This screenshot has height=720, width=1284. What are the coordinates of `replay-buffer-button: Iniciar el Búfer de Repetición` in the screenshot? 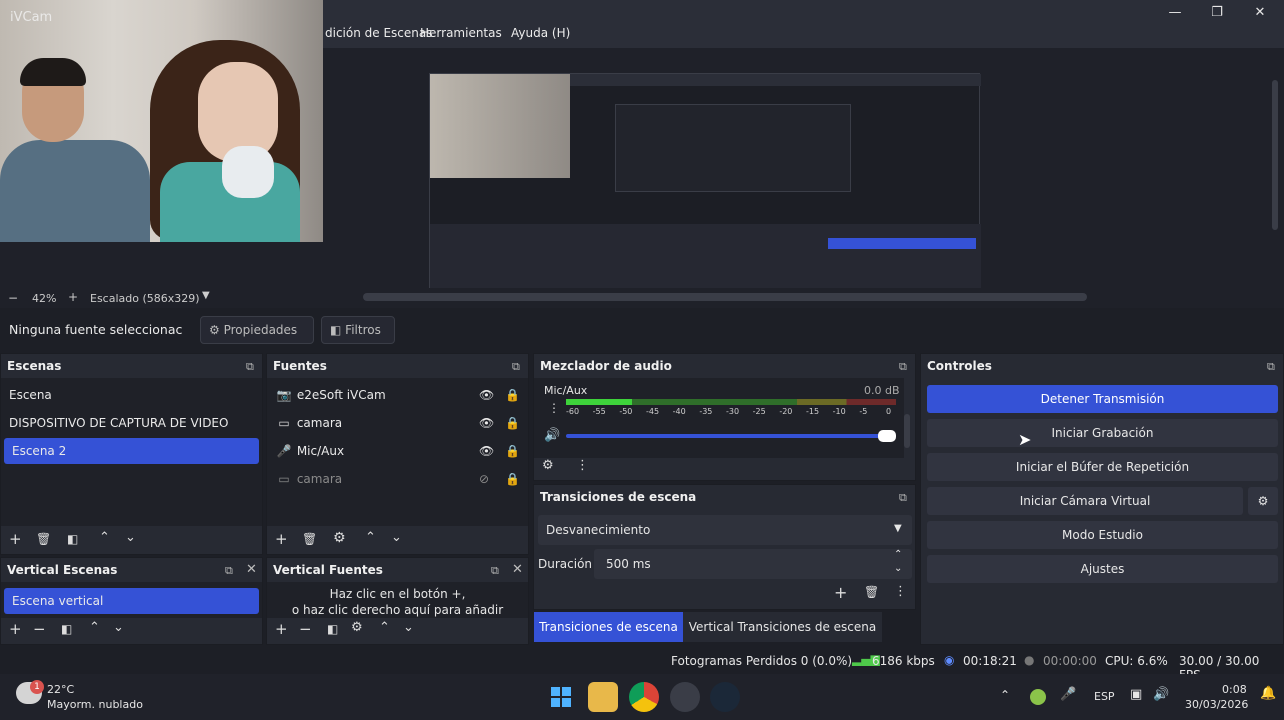 It's located at (1102, 467).